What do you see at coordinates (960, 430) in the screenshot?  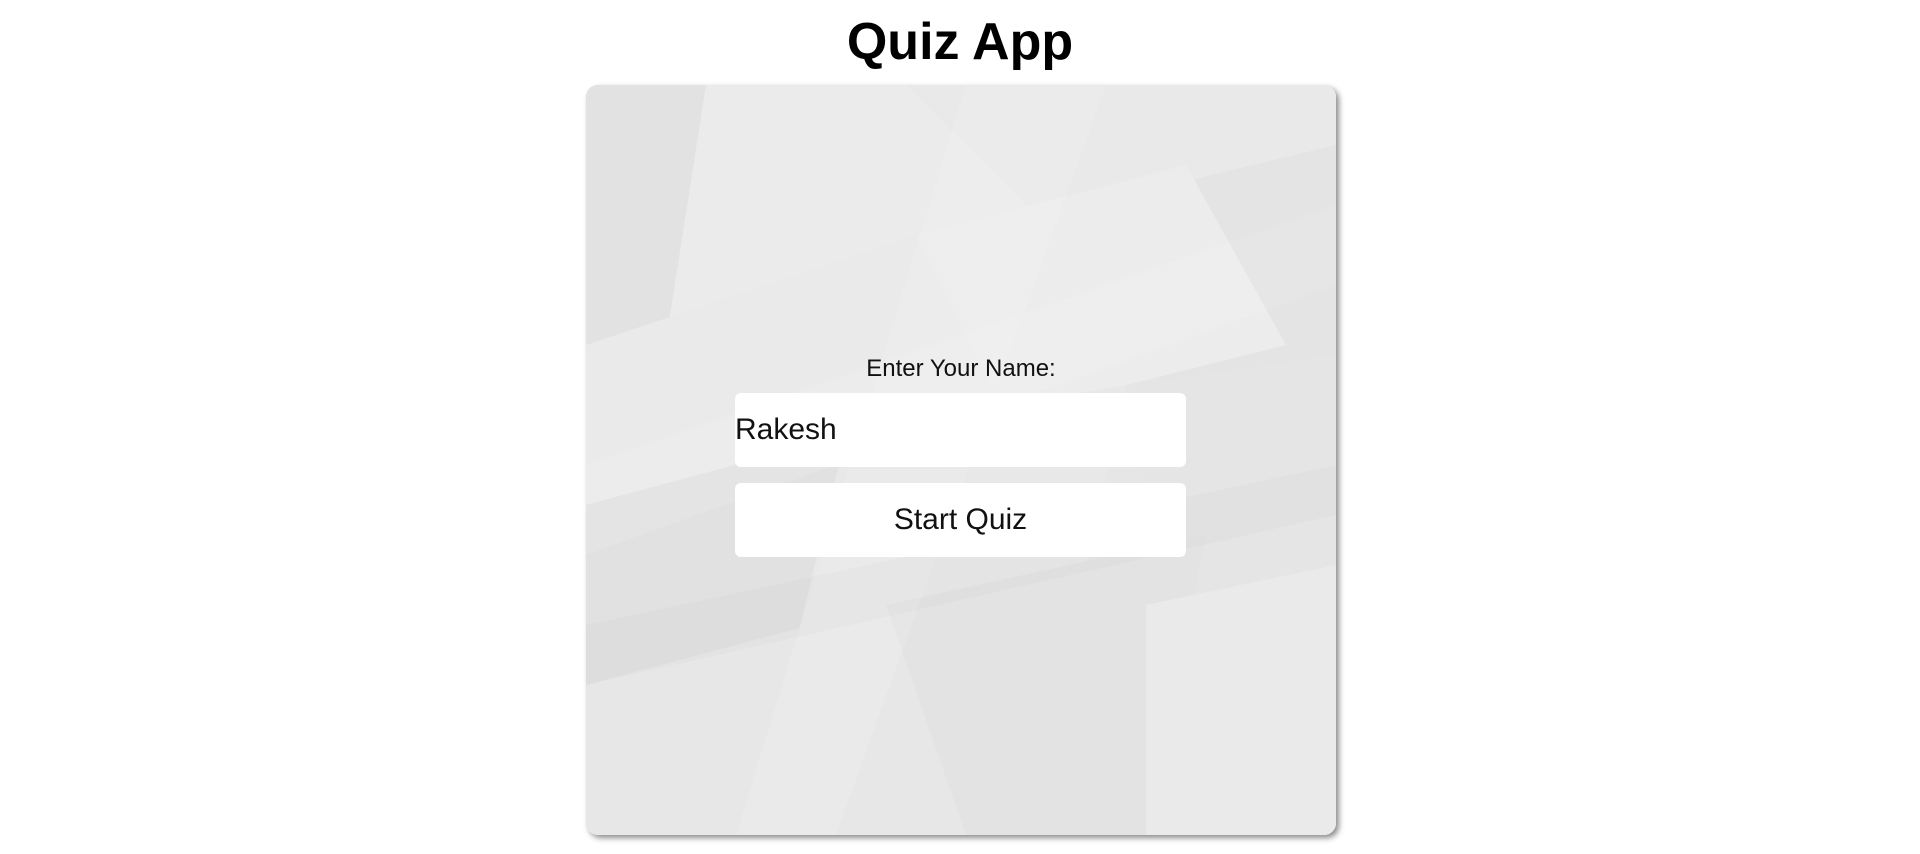 I see `name-input` at bounding box center [960, 430].